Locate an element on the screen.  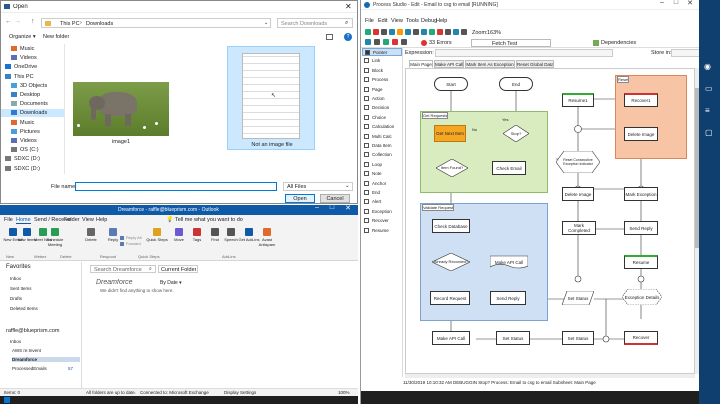
favorite-item: Drafts is located at coordinates (16, 298).